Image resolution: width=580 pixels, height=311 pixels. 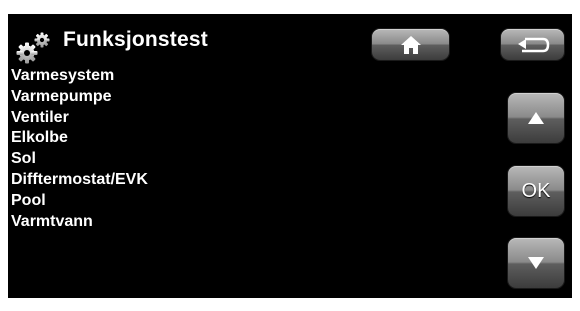 I want to click on menu-item-varmepumpe: Varmepumpe, so click(x=79, y=97).